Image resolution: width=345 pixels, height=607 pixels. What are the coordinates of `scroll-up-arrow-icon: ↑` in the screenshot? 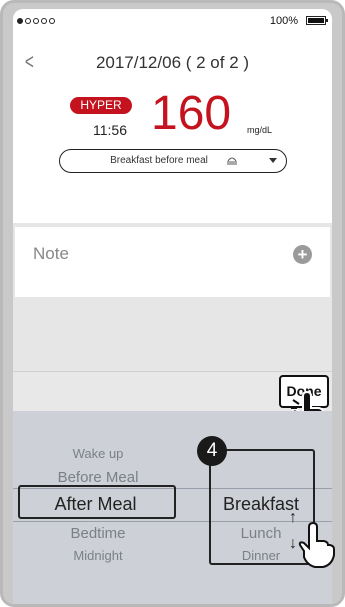 It's located at (293, 517).